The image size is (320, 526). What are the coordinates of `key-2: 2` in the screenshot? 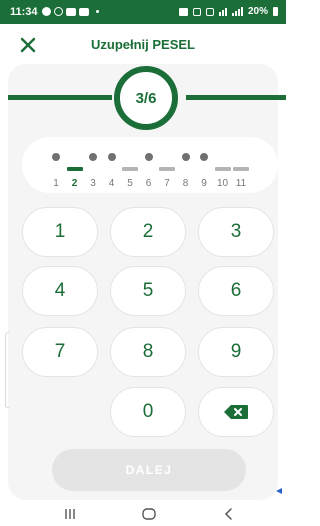 It's located at (148, 232).